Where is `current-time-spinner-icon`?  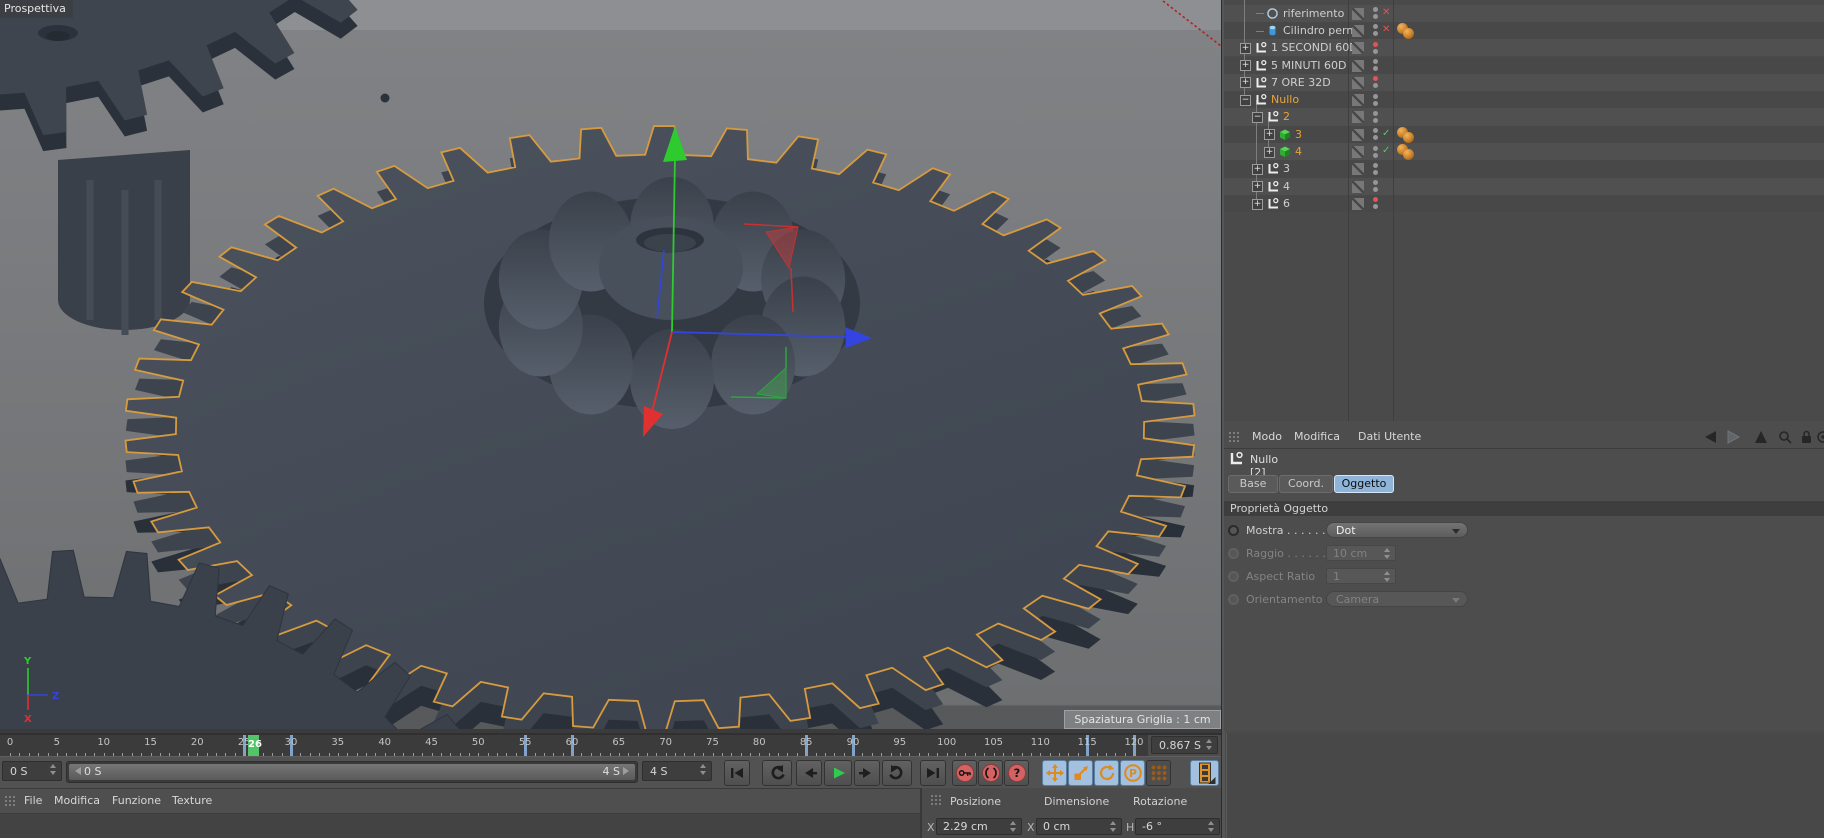
current-time-spinner-icon is located at coordinates (1209, 744).